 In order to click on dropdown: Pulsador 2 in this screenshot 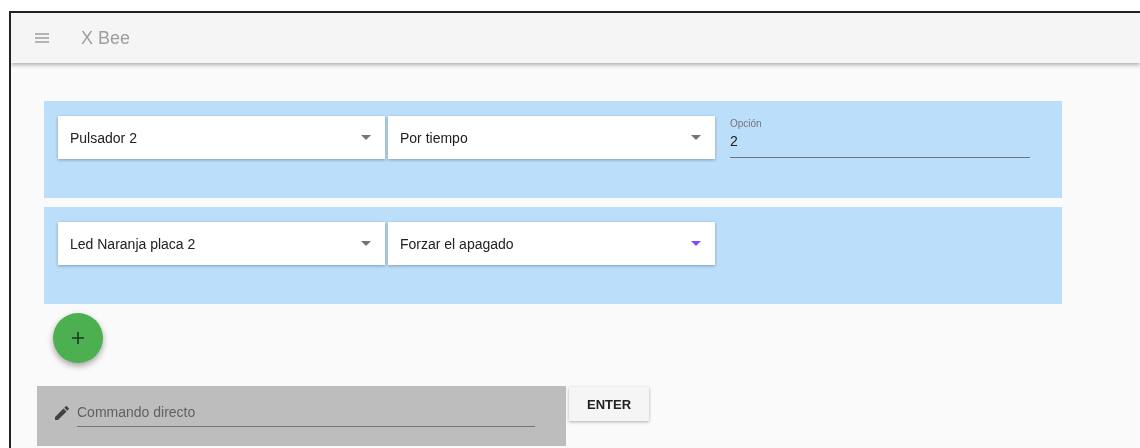, I will do `click(221, 137)`.